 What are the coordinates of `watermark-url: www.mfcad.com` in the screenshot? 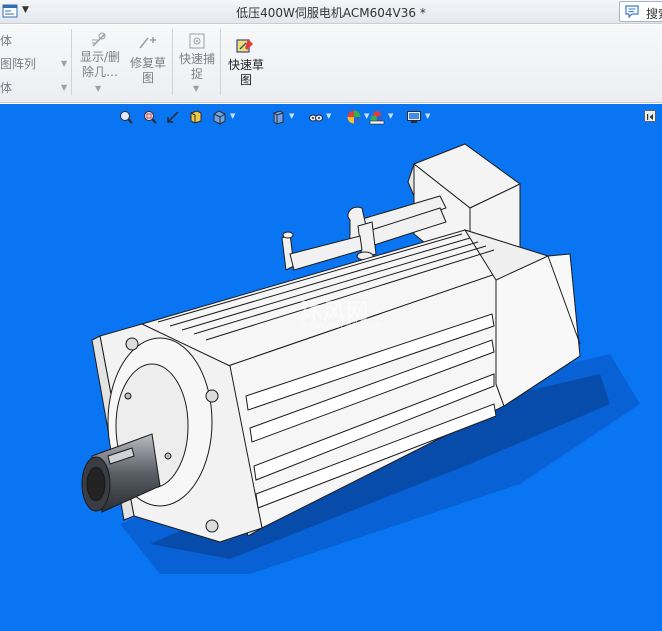 It's located at (341, 325).